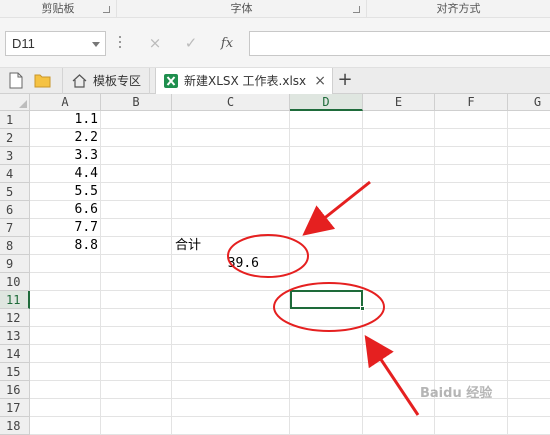 The image size is (550, 435). I want to click on document-tab-bar: 模板专区 新建XLSX 工作表.xlsx × +, so click(275, 81).